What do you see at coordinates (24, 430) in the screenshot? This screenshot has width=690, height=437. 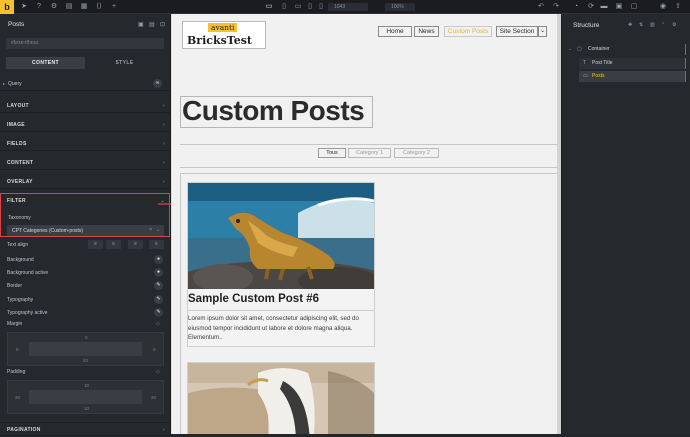 I see `section-pagination-label: PAGINATION` at bounding box center [24, 430].